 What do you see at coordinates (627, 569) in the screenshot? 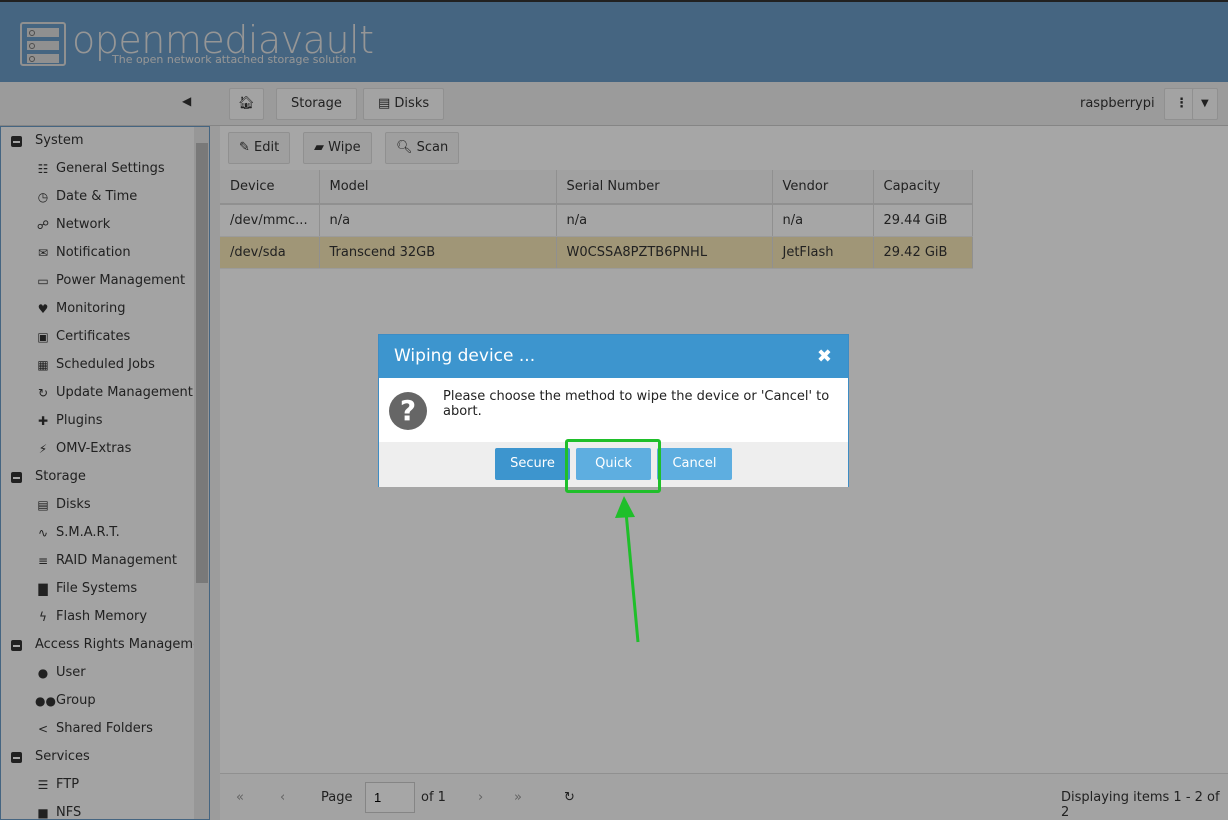
I see `annotation-arrow` at bounding box center [627, 569].